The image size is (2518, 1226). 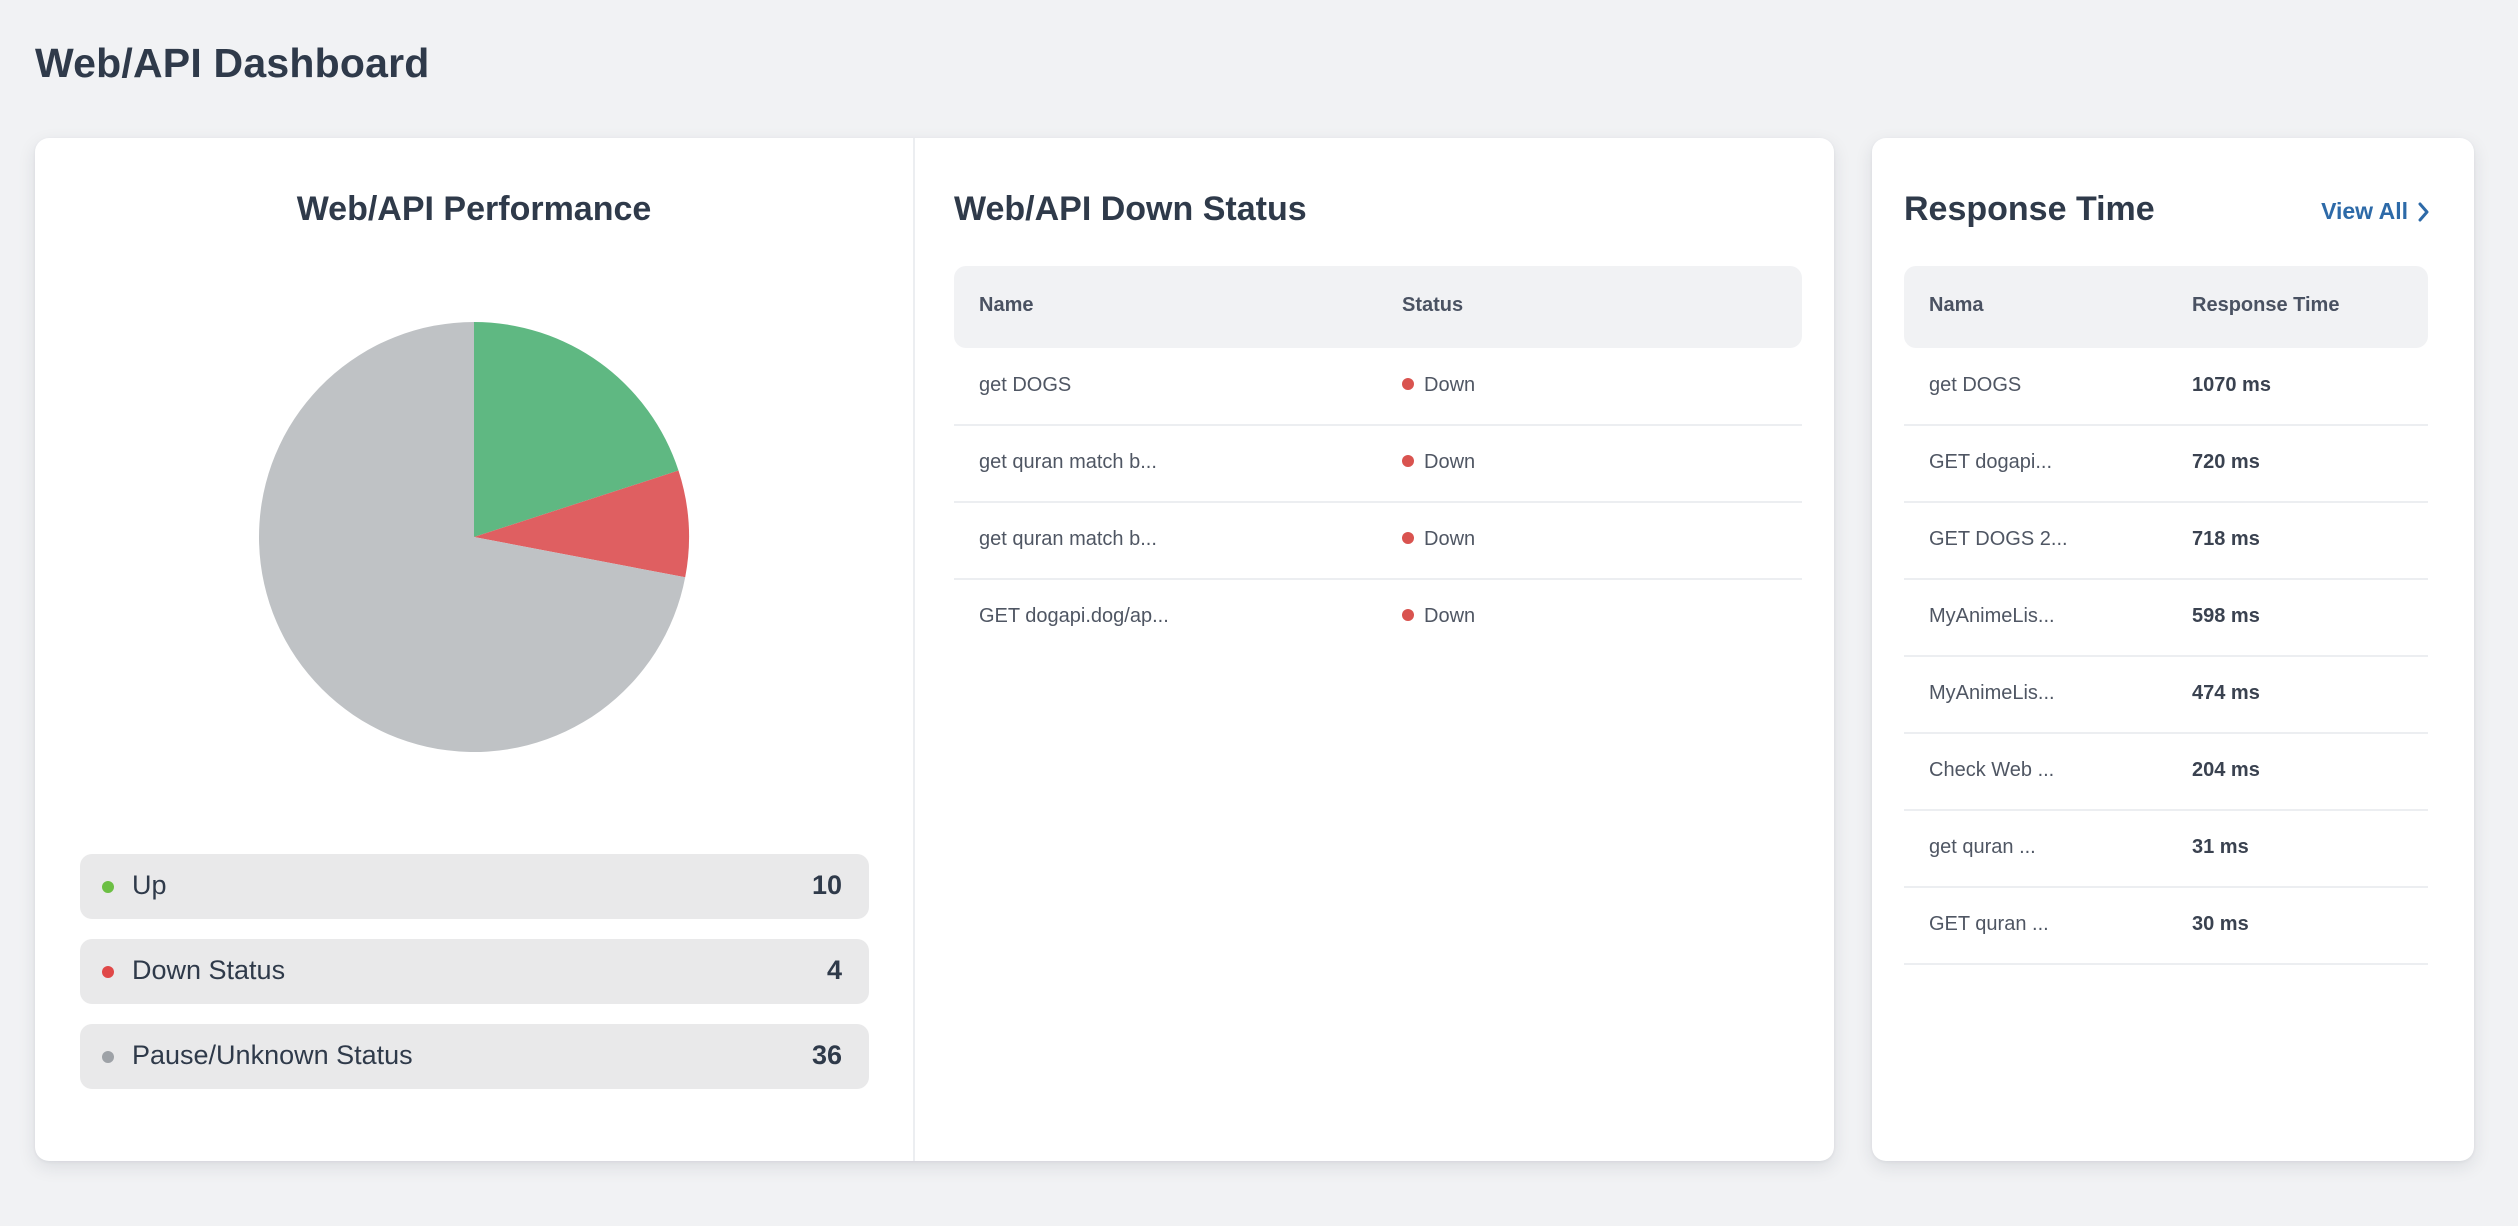 What do you see at coordinates (474, 886) in the screenshot?
I see `legend-item-up: Up 10` at bounding box center [474, 886].